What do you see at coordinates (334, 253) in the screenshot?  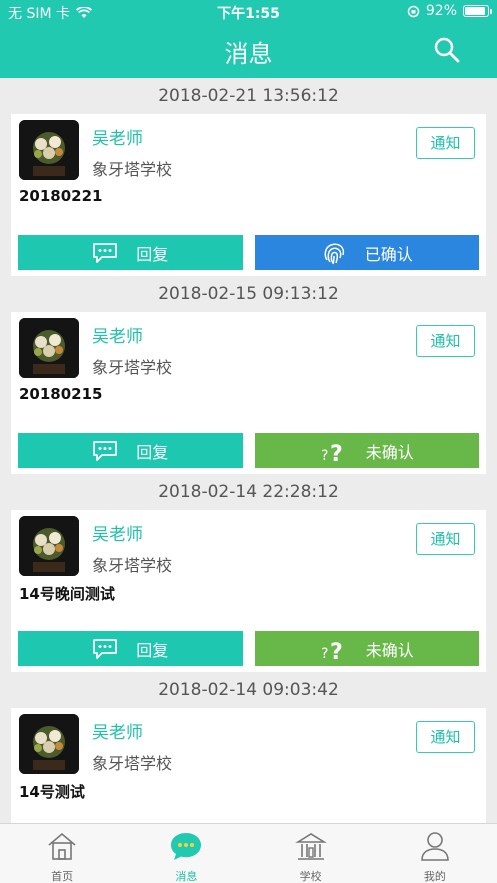 I see `fingerprint-icon` at bounding box center [334, 253].